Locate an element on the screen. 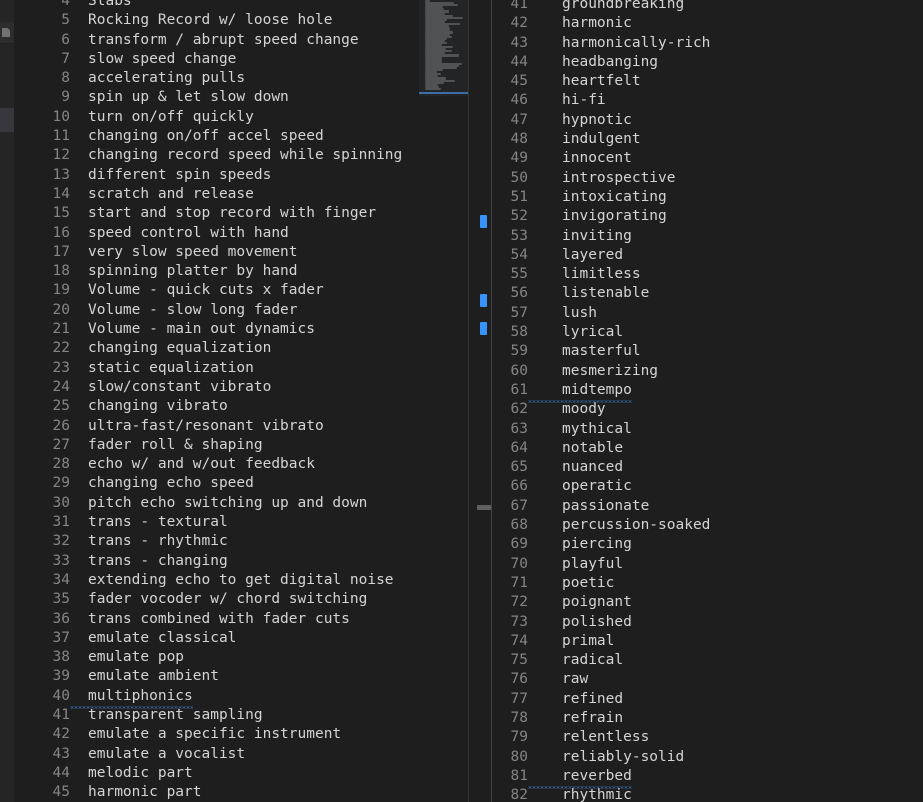 The width and height of the screenshot is (923, 802). code-line: 43 harmonically-rich is located at coordinates (707, 43).